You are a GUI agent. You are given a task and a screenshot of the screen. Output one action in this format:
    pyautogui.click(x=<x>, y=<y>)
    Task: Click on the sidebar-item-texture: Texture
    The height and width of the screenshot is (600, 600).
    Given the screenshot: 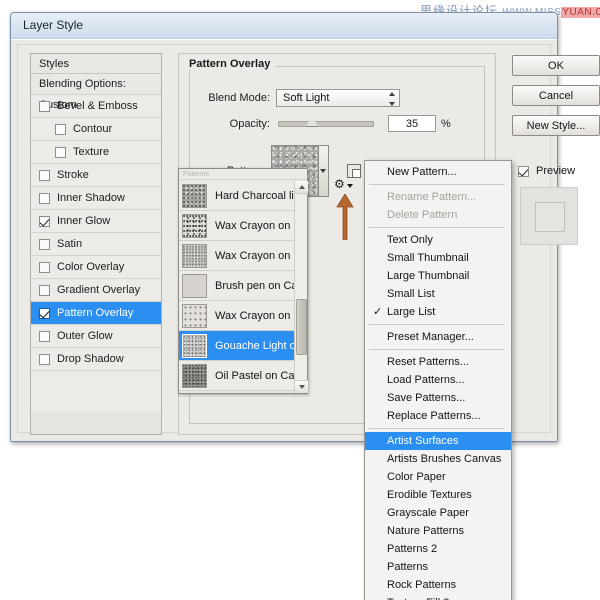 What is the action you would take?
    pyautogui.click(x=96, y=152)
    